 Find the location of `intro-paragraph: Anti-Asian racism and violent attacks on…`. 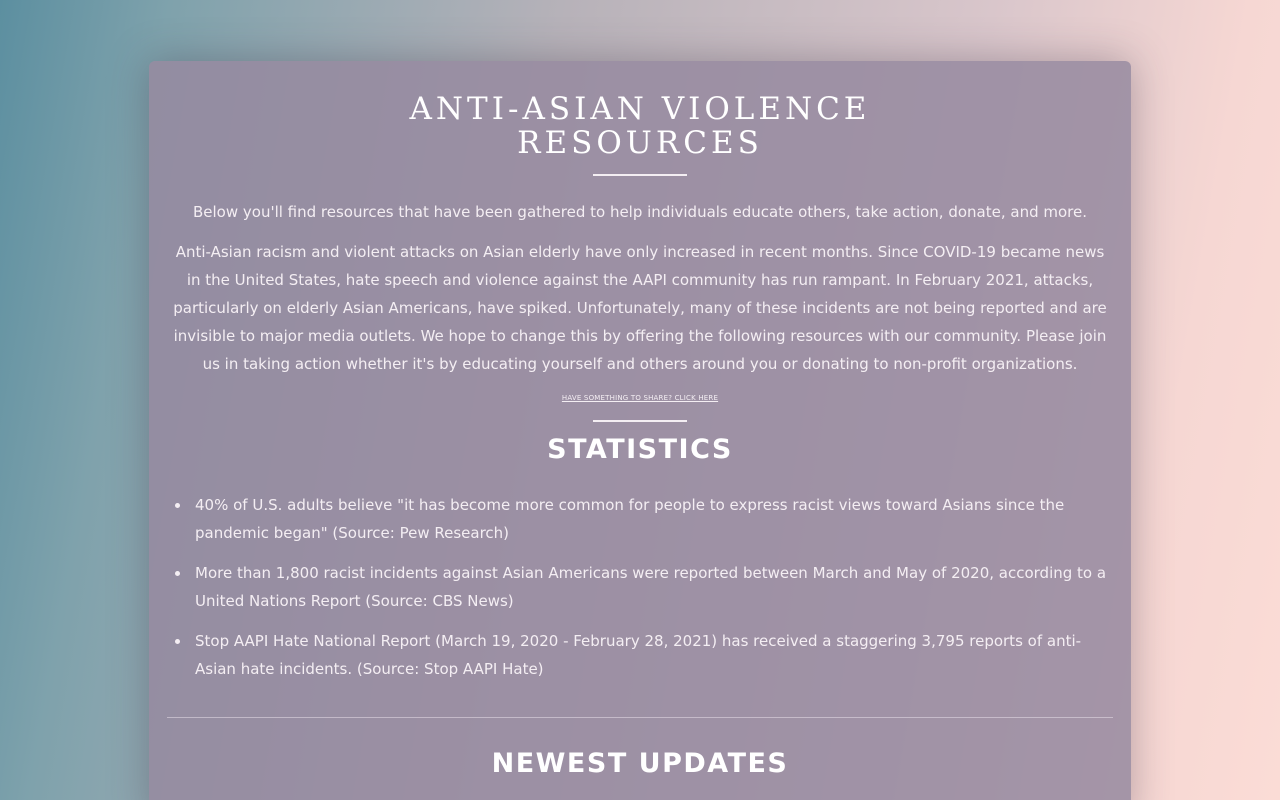

intro-paragraph: Anti-Asian racism and violent attacks on… is located at coordinates (640, 308).